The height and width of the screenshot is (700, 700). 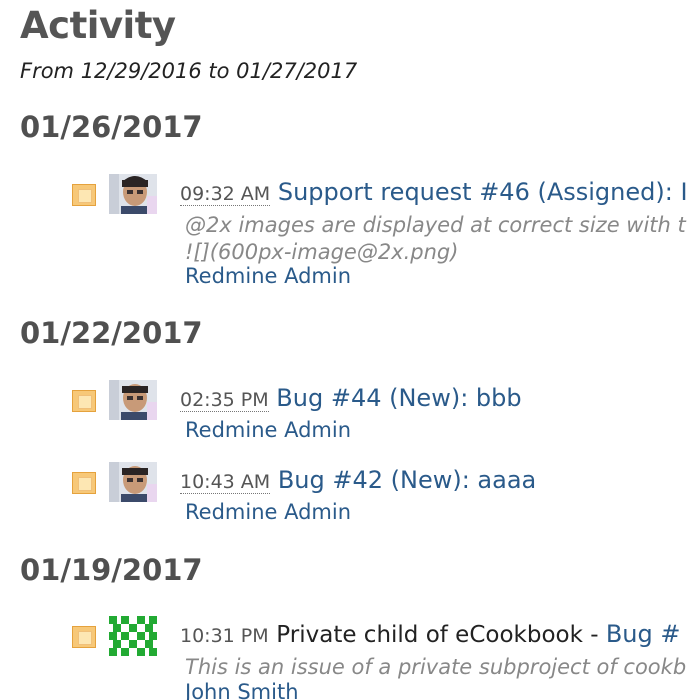 I want to click on event-project: Private child of eCookbook -, so click(x=441, y=635).